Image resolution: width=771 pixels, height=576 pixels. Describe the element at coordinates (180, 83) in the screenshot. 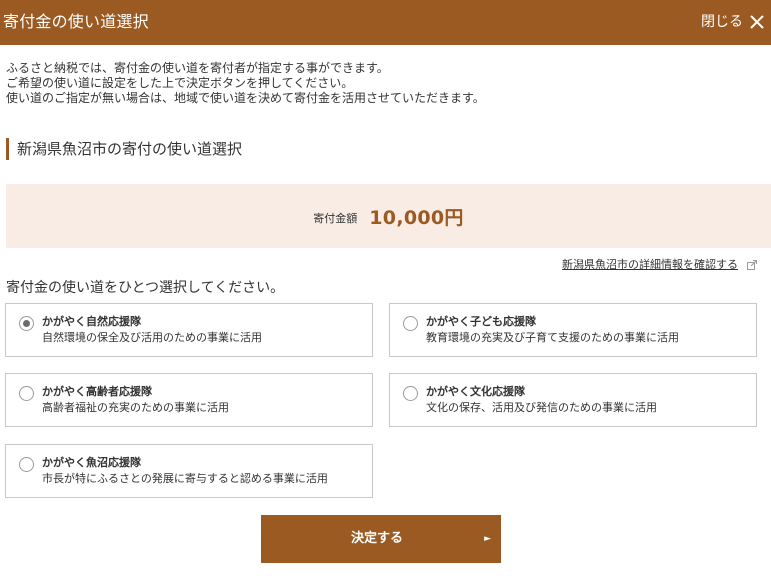

I see `intro-line-2: ご希望の使い道に設定をした上で決定ボタンを押してください。` at that location.